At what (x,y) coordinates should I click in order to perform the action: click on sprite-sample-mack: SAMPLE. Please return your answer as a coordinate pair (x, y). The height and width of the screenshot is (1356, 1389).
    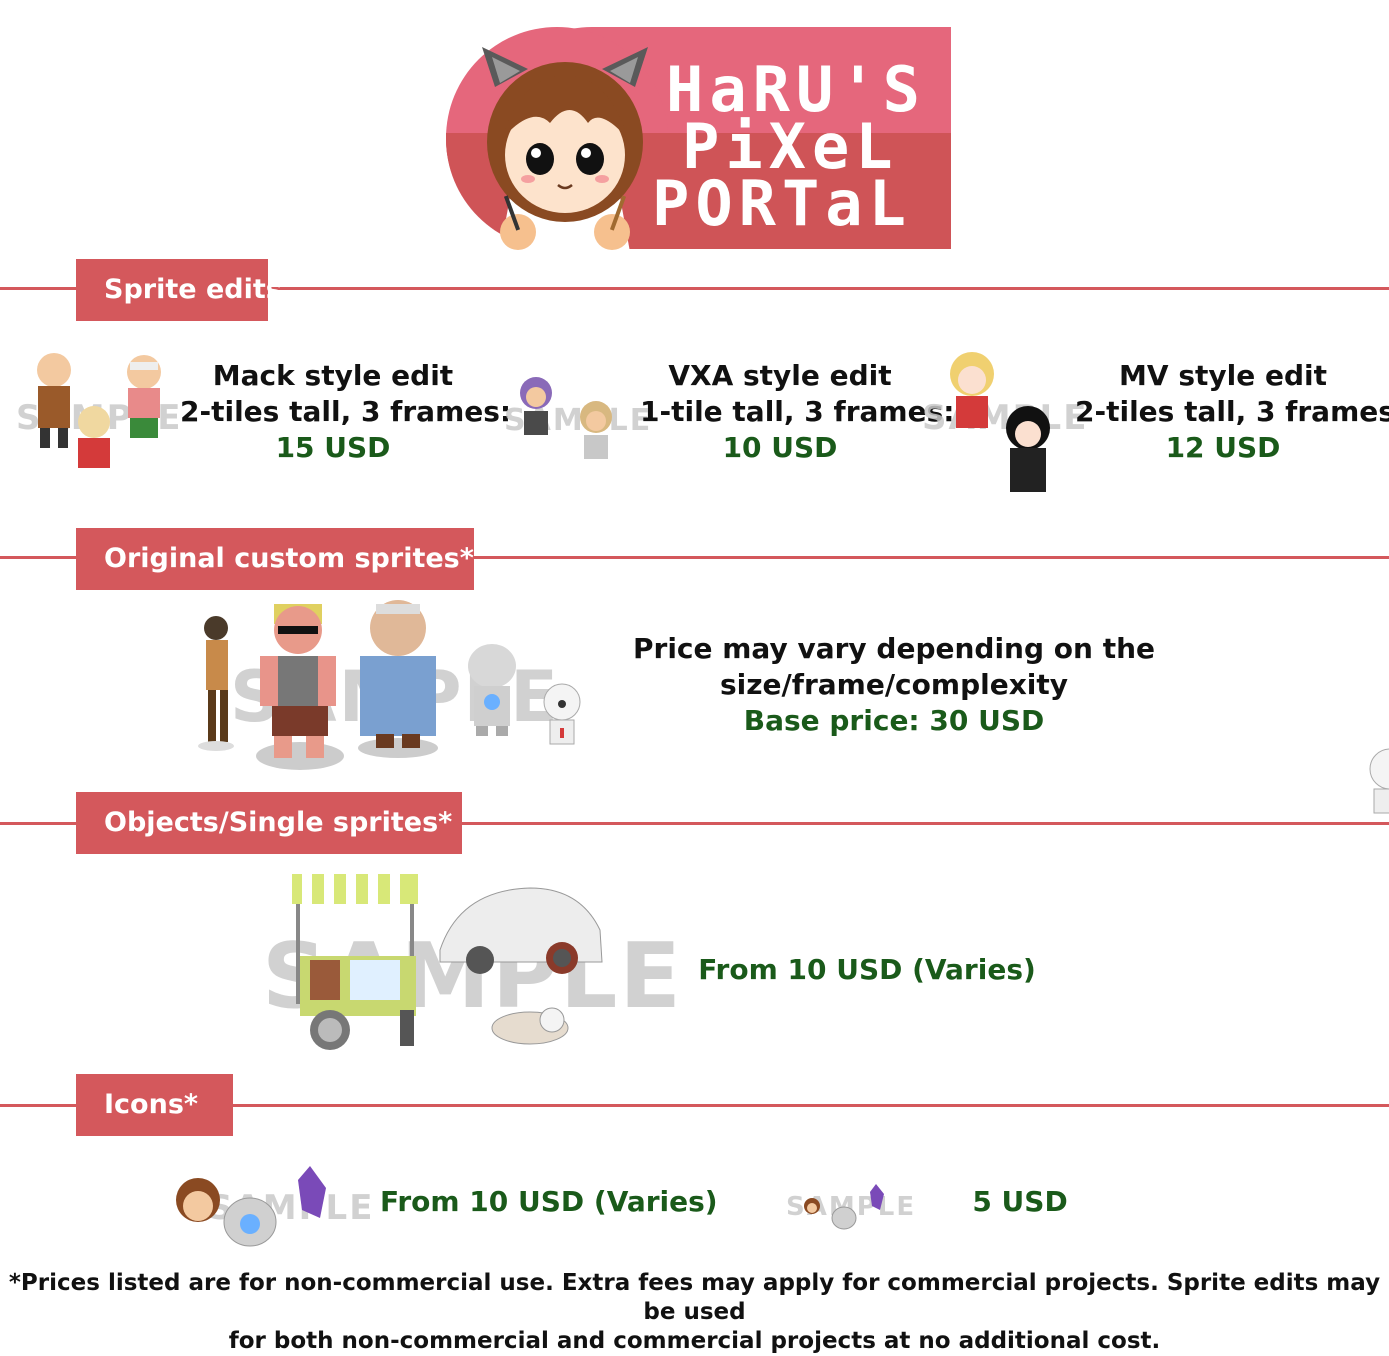
    Looking at the image, I should click on (98, 420).